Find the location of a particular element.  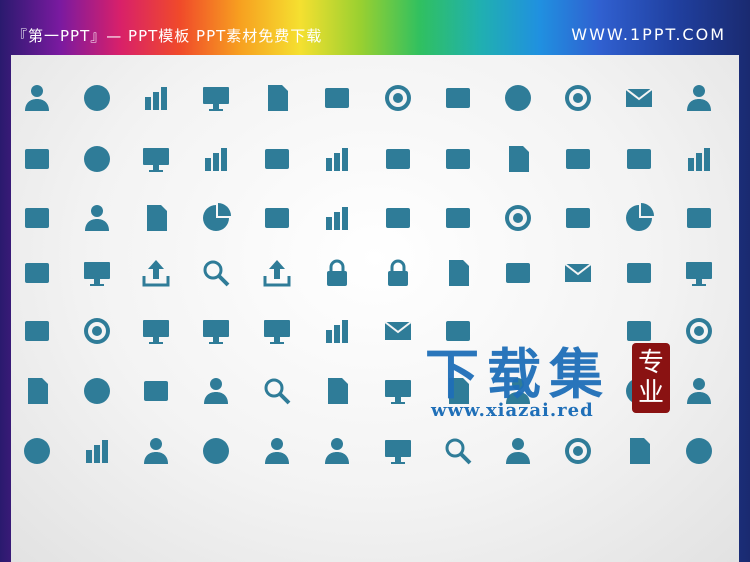

shopping-cart-icon is located at coordinates (578, 218).